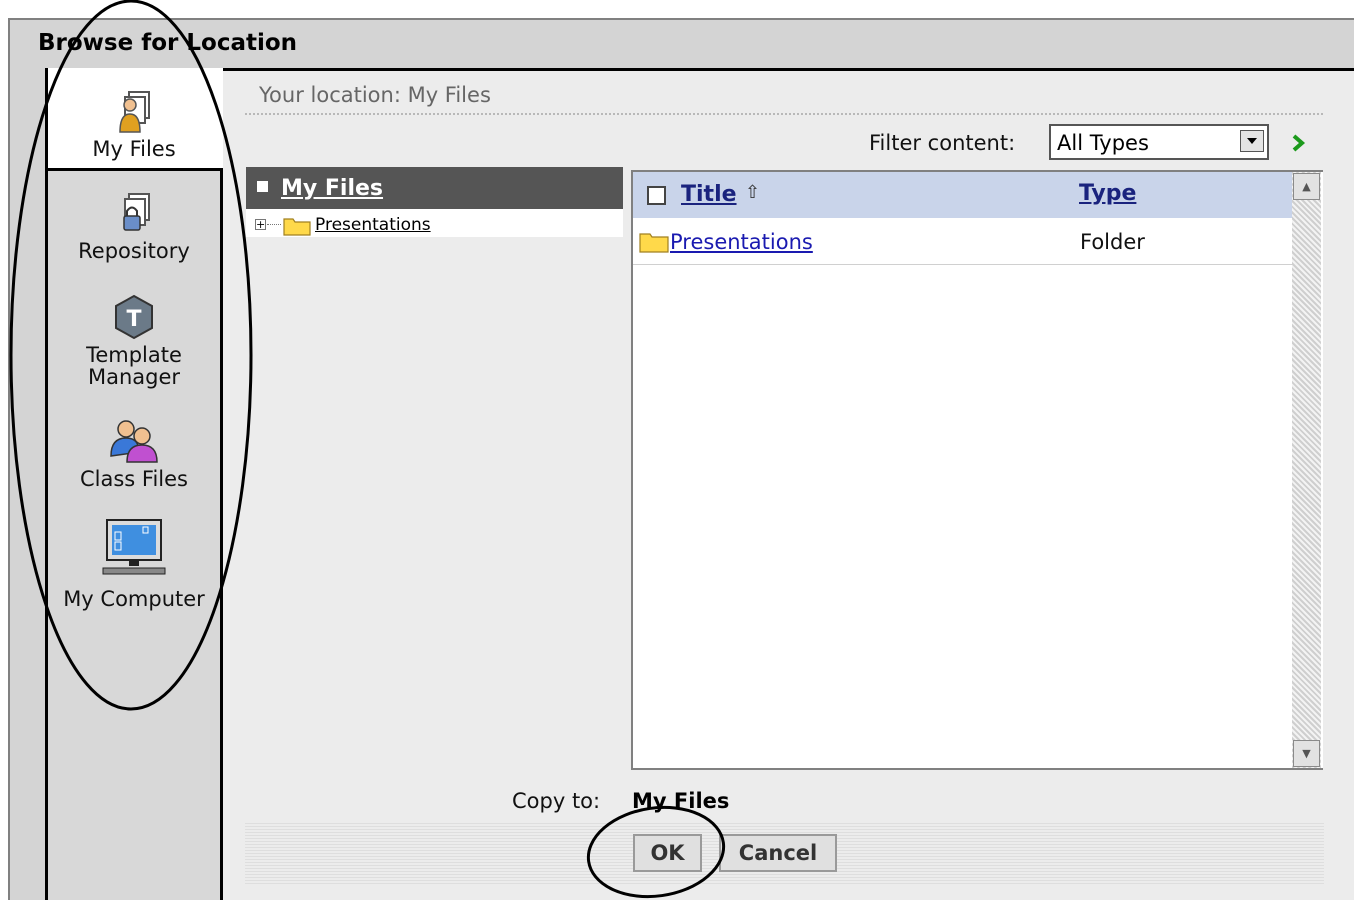 This screenshot has height=900, width=1354. I want to click on sidebar-item-label: My Files, so click(134, 149).